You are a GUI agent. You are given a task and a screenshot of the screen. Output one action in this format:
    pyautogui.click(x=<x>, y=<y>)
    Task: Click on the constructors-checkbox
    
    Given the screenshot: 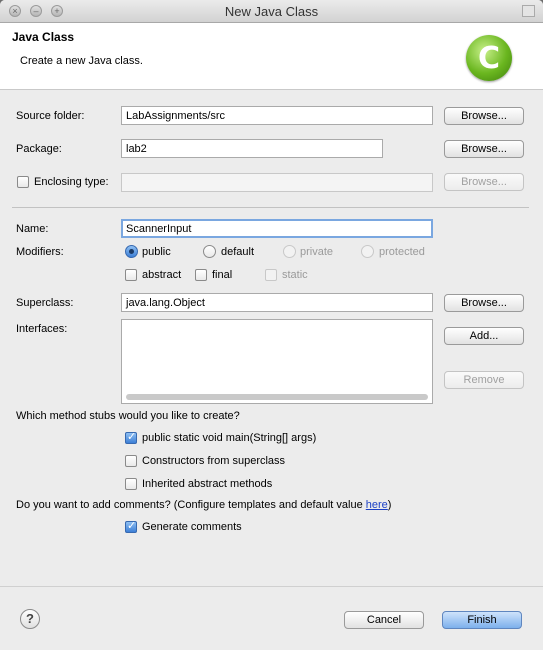 What is the action you would take?
    pyautogui.click(x=131, y=461)
    